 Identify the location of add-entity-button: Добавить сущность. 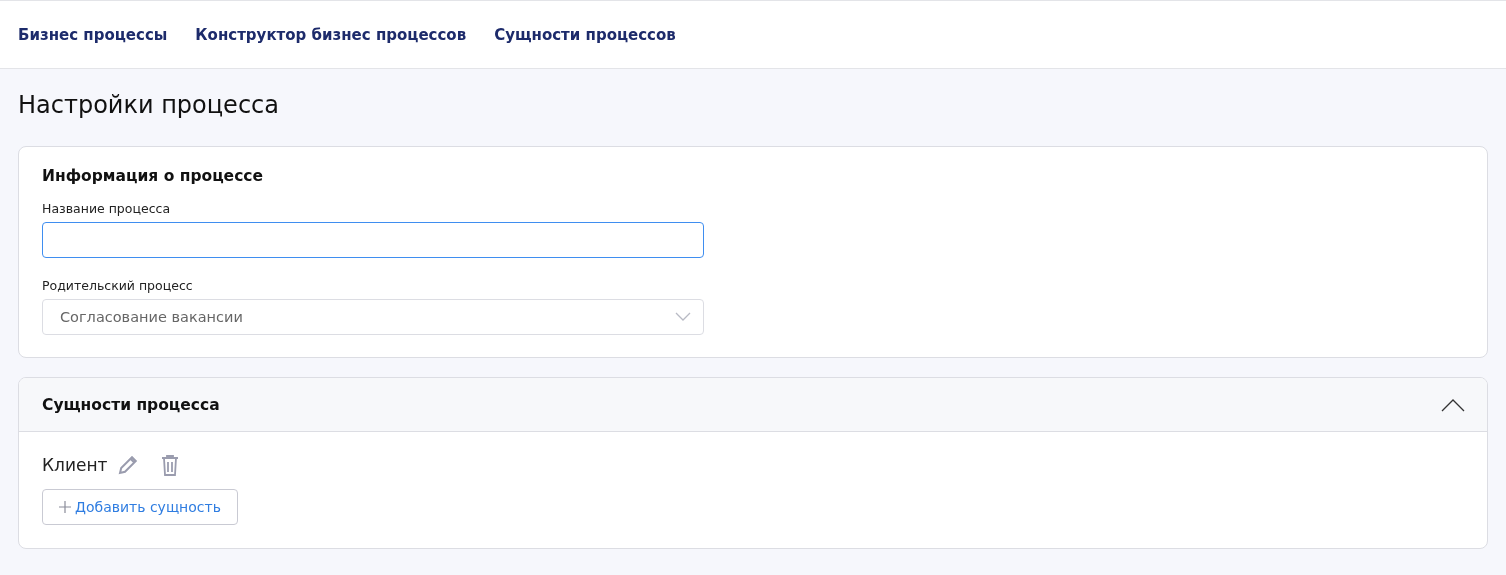
(140, 507).